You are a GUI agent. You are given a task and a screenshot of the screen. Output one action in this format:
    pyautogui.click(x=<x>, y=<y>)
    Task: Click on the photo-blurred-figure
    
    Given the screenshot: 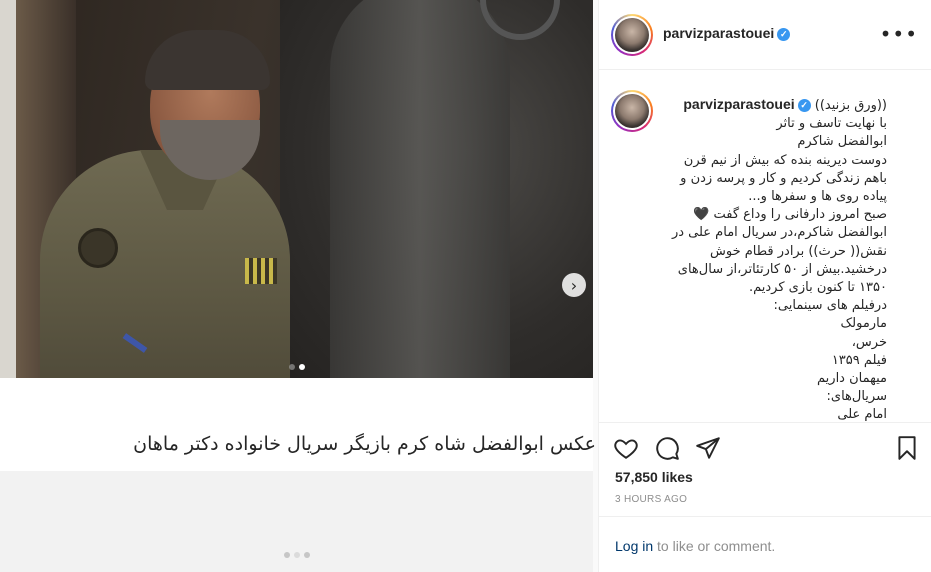 What is the action you would take?
    pyautogui.click(x=420, y=189)
    